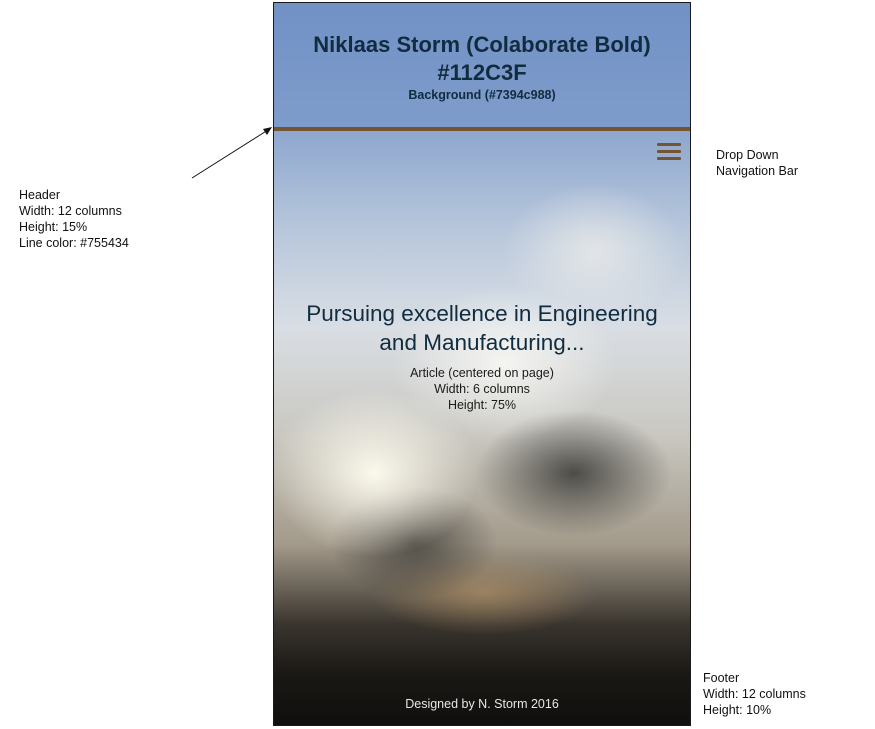 Image resolution: width=875 pixels, height=729 pixels. I want to click on site-footer: Designed by N. Storm 2016, so click(482, 704).